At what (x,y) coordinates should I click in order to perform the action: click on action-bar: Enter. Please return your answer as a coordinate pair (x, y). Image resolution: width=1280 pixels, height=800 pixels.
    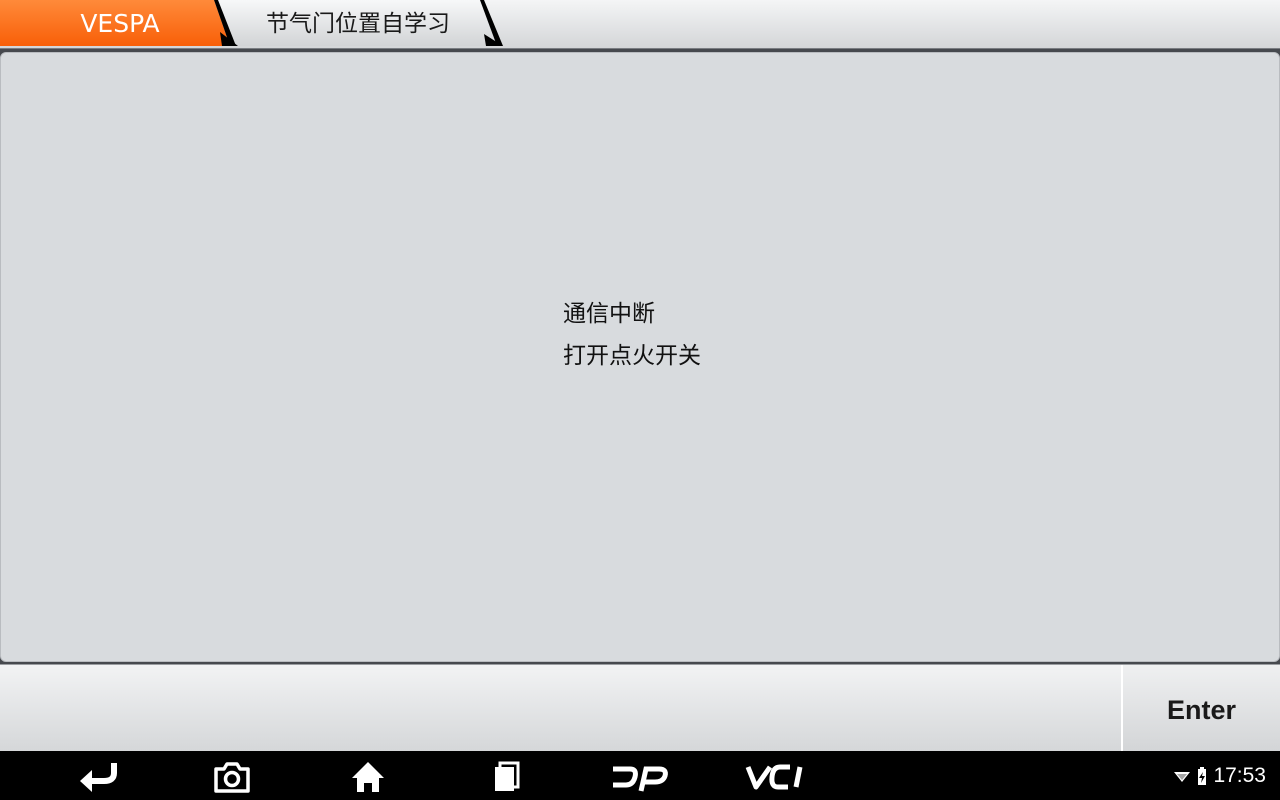
    Looking at the image, I should click on (640, 707).